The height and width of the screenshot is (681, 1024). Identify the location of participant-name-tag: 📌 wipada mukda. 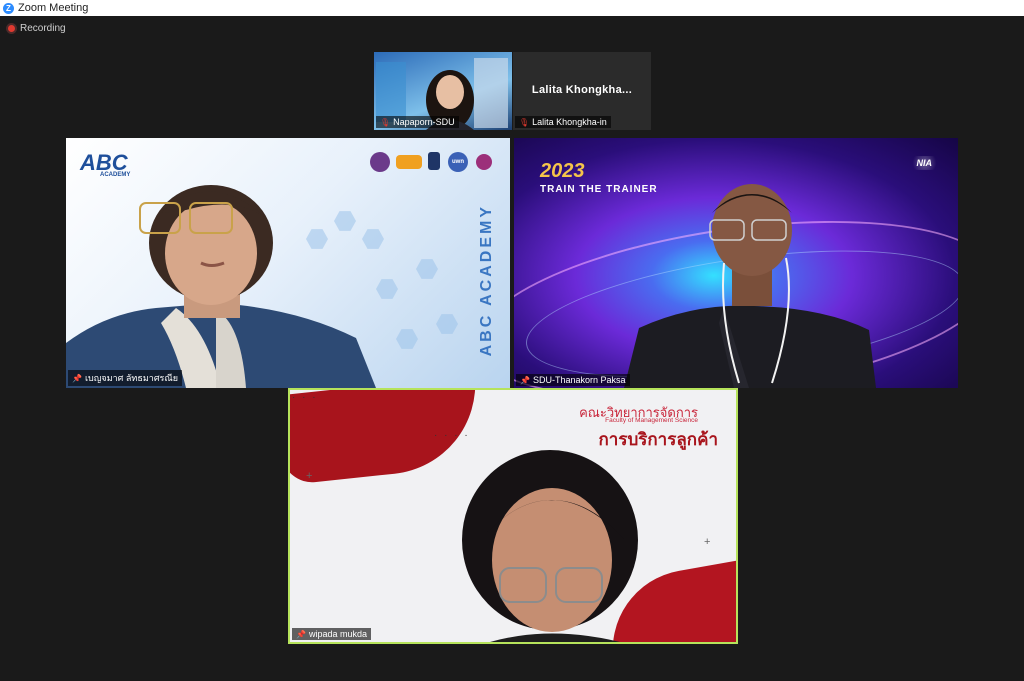
(332, 634).